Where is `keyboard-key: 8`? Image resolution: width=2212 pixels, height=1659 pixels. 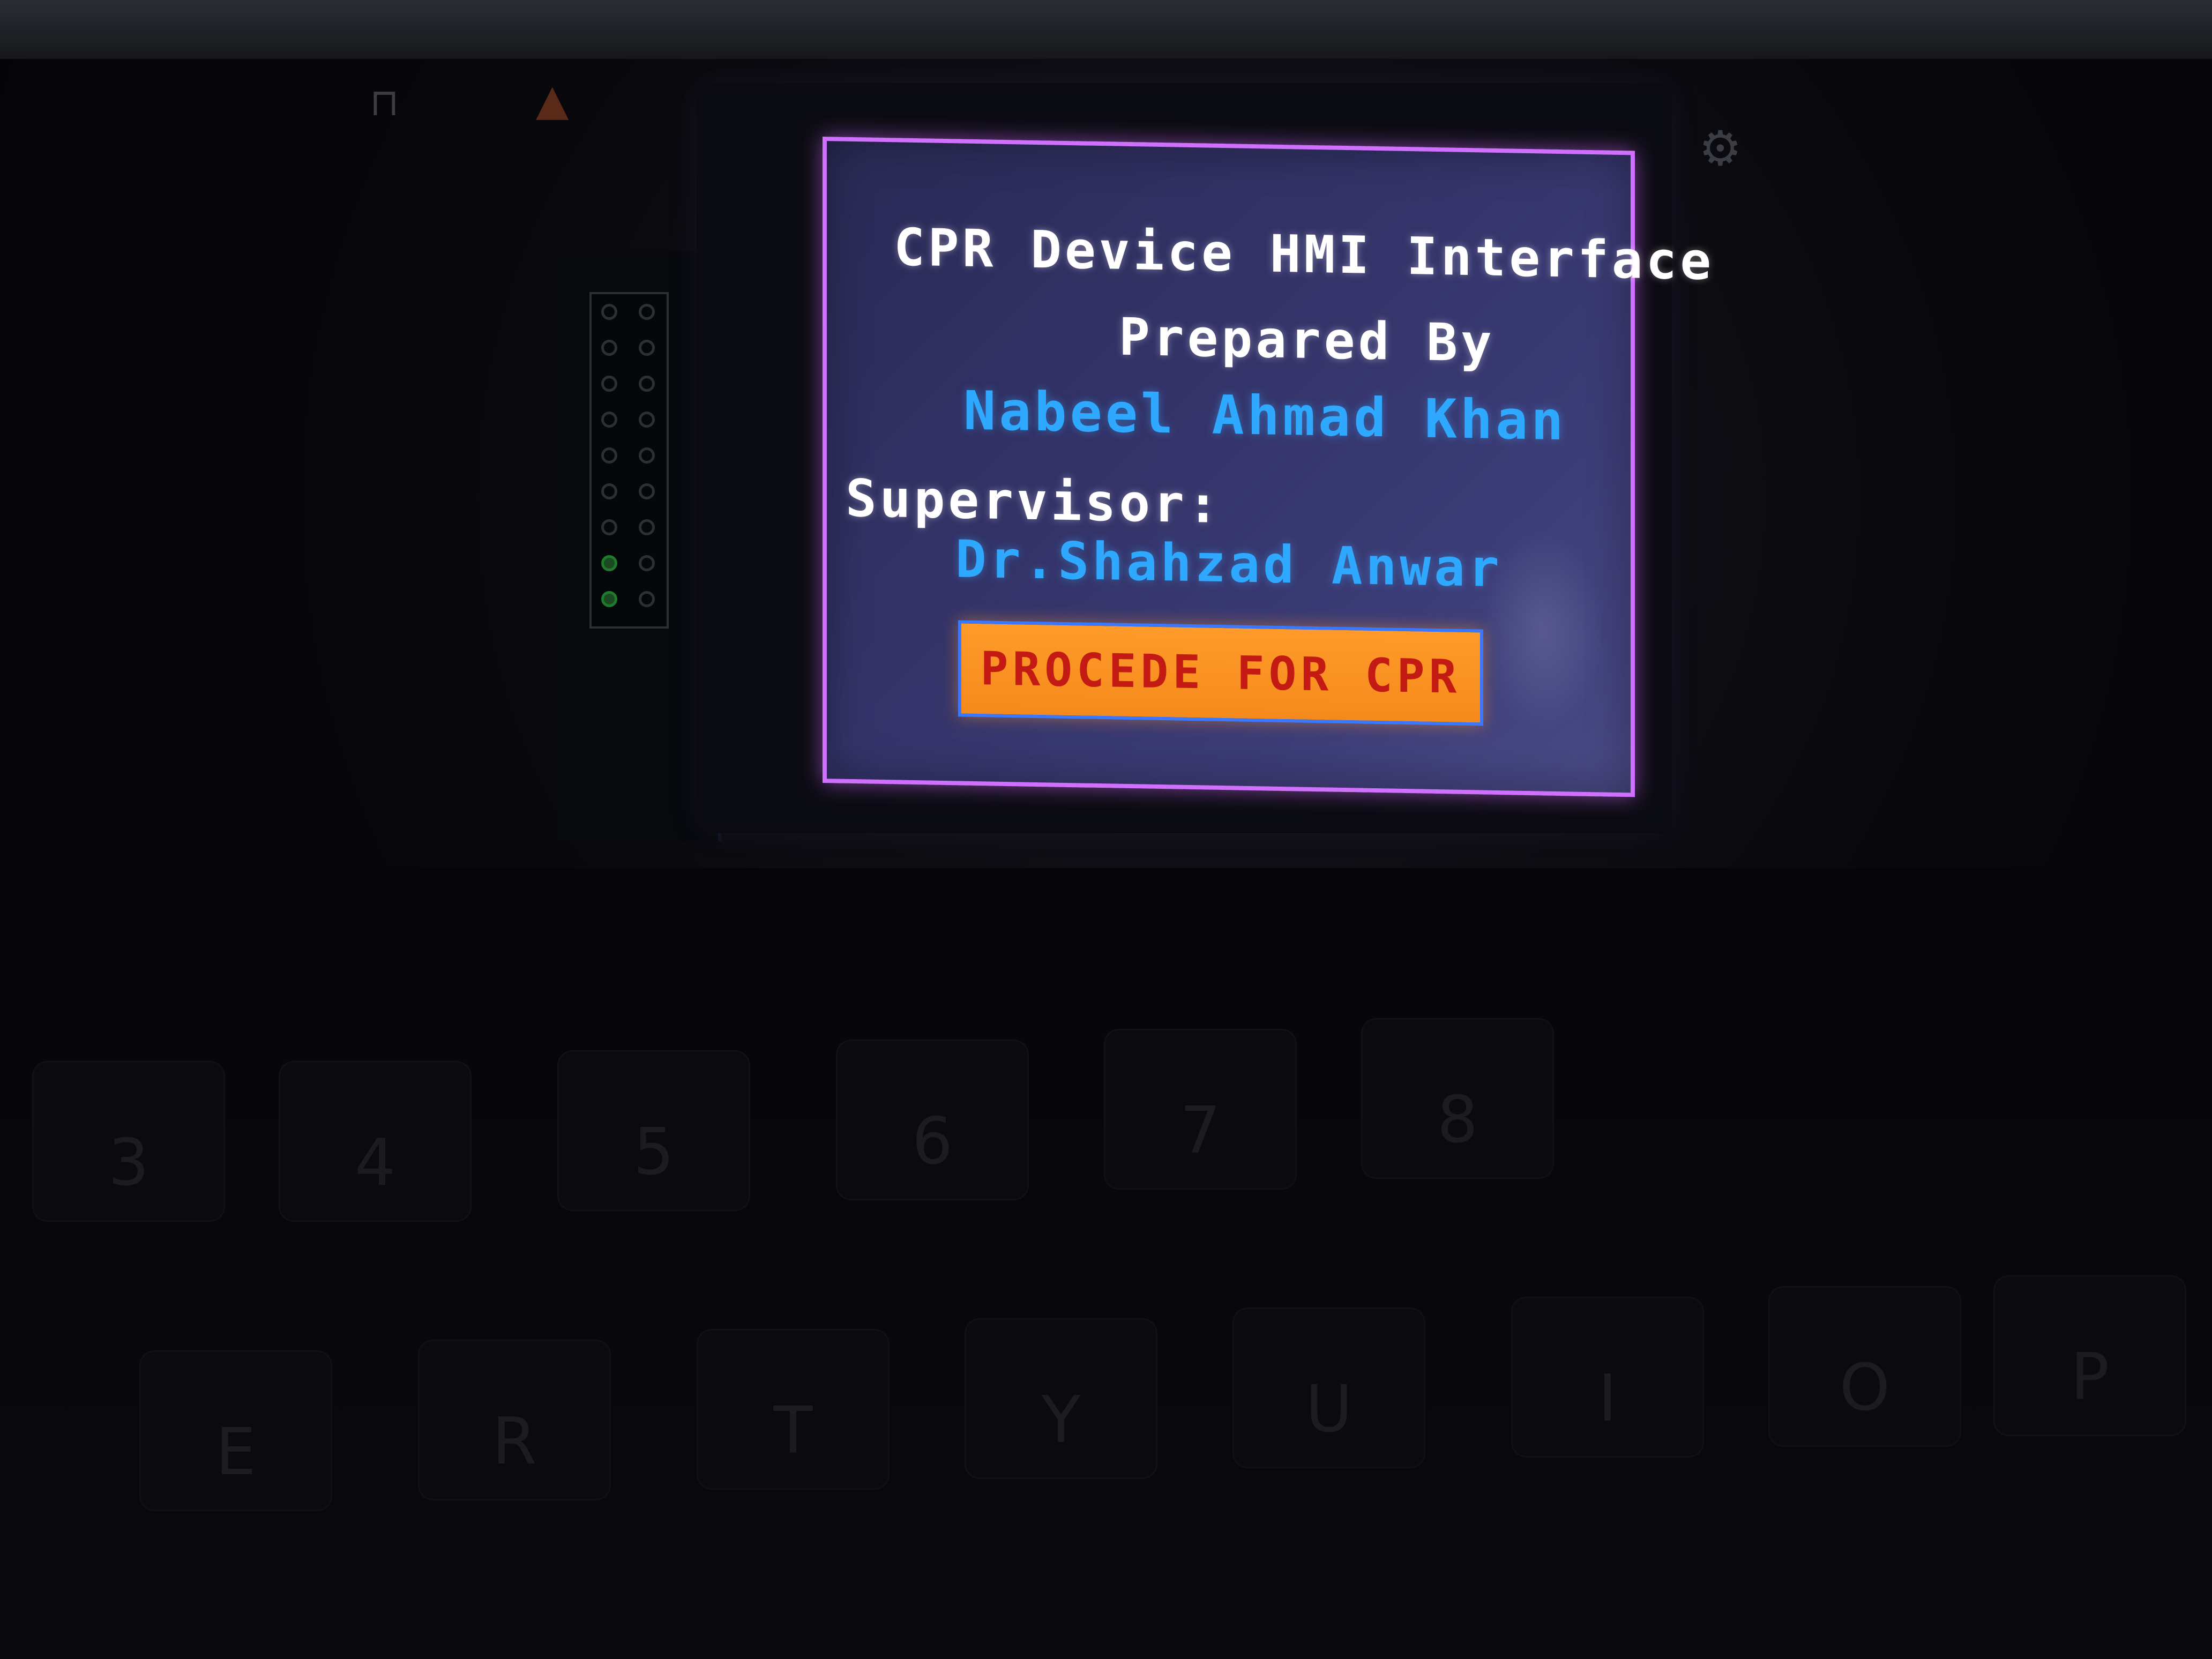 keyboard-key: 8 is located at coordinates (1457, 1098).